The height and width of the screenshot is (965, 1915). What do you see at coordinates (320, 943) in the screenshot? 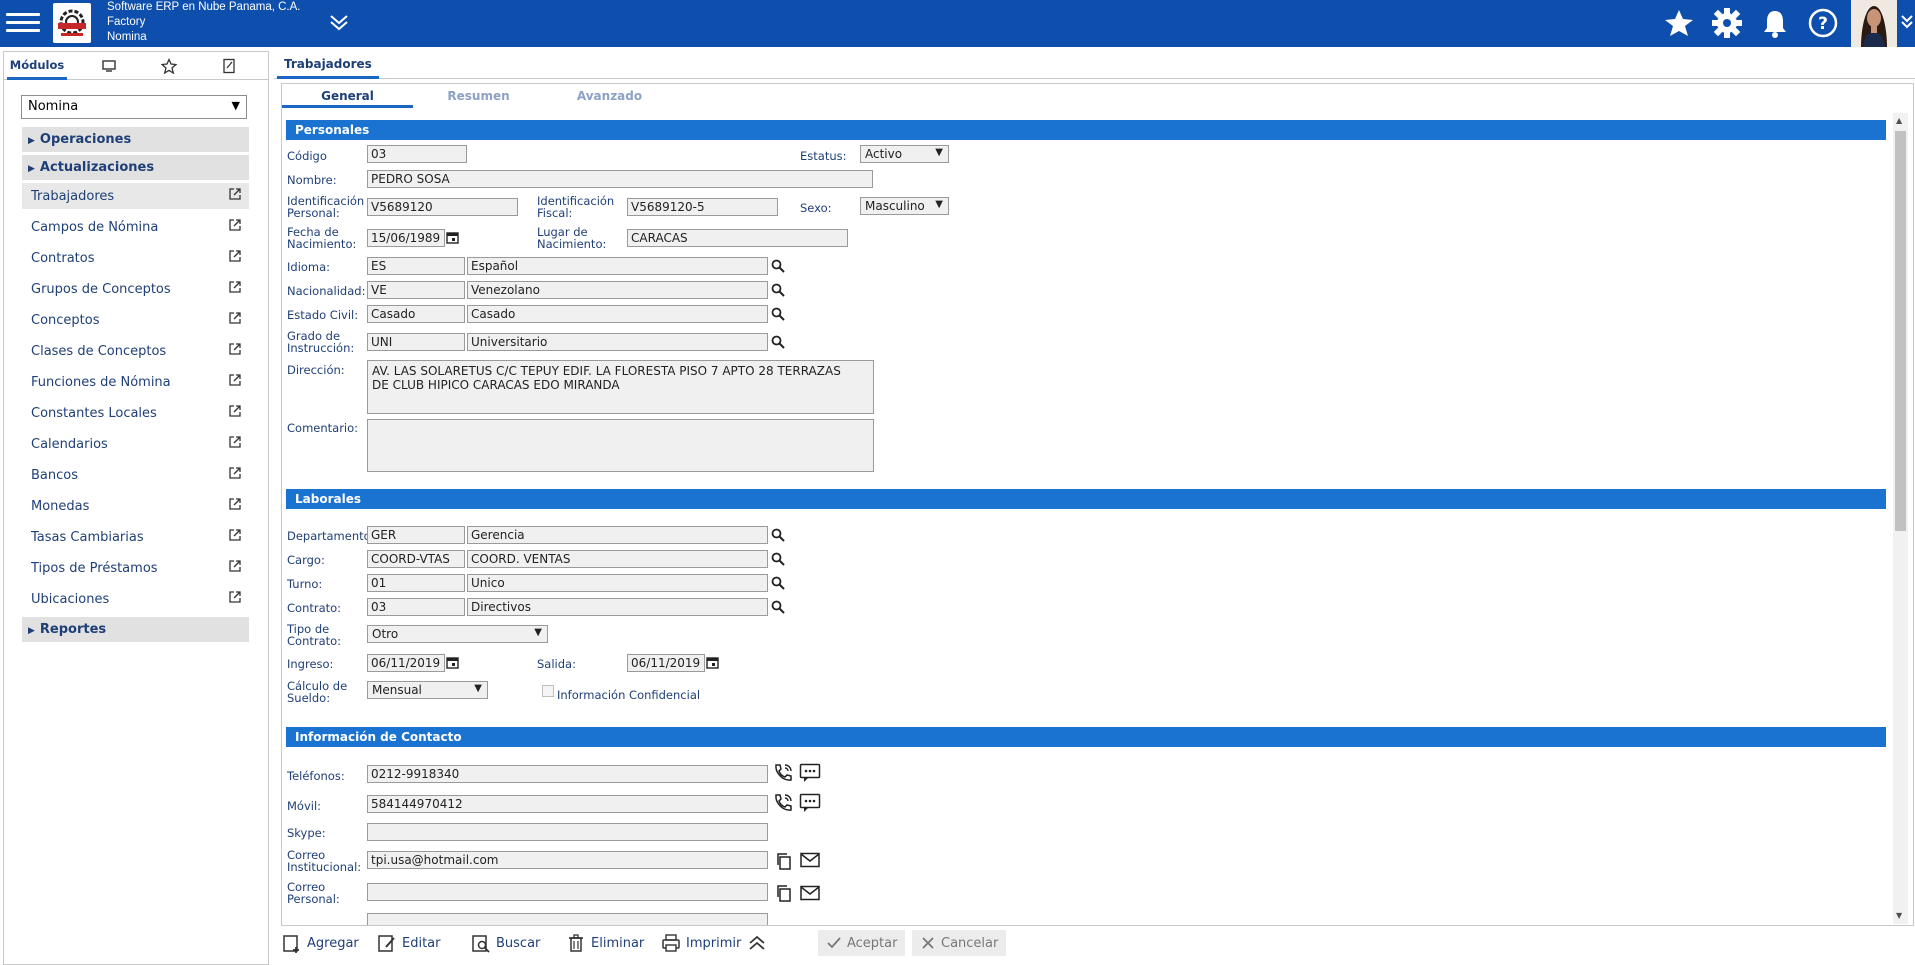
I see `agregar-button: Agregar` at bounding box center [320, 943].